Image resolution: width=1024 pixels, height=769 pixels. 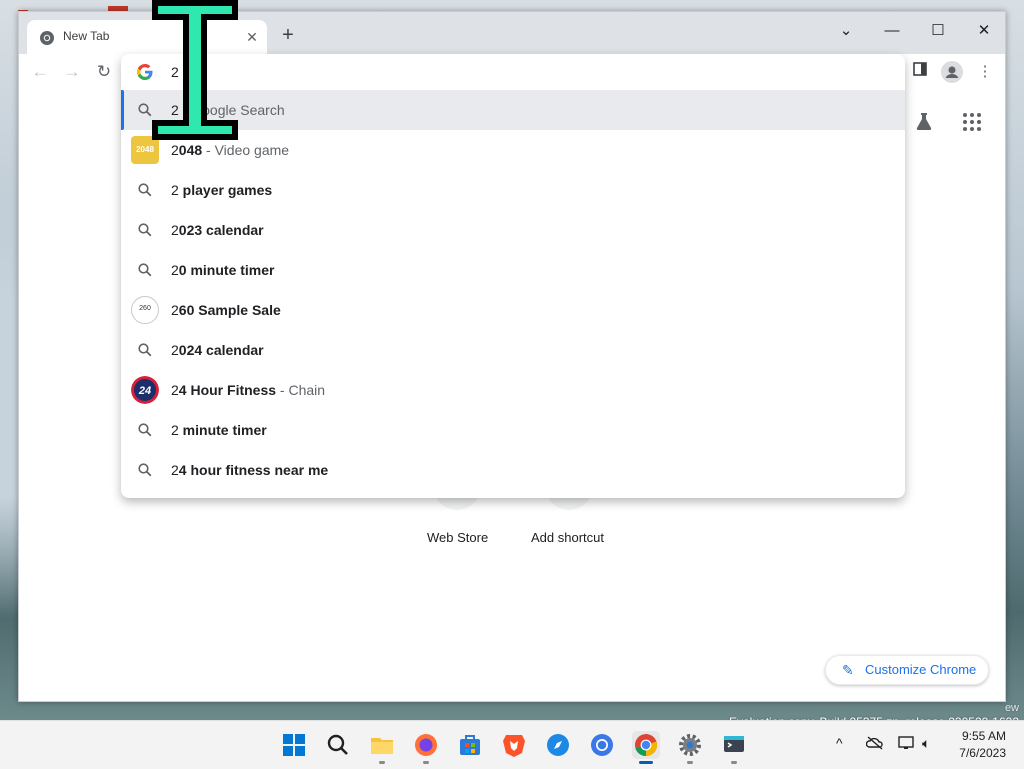 I want to click on onedrive-offline-icon, so click(x=875, y=743).